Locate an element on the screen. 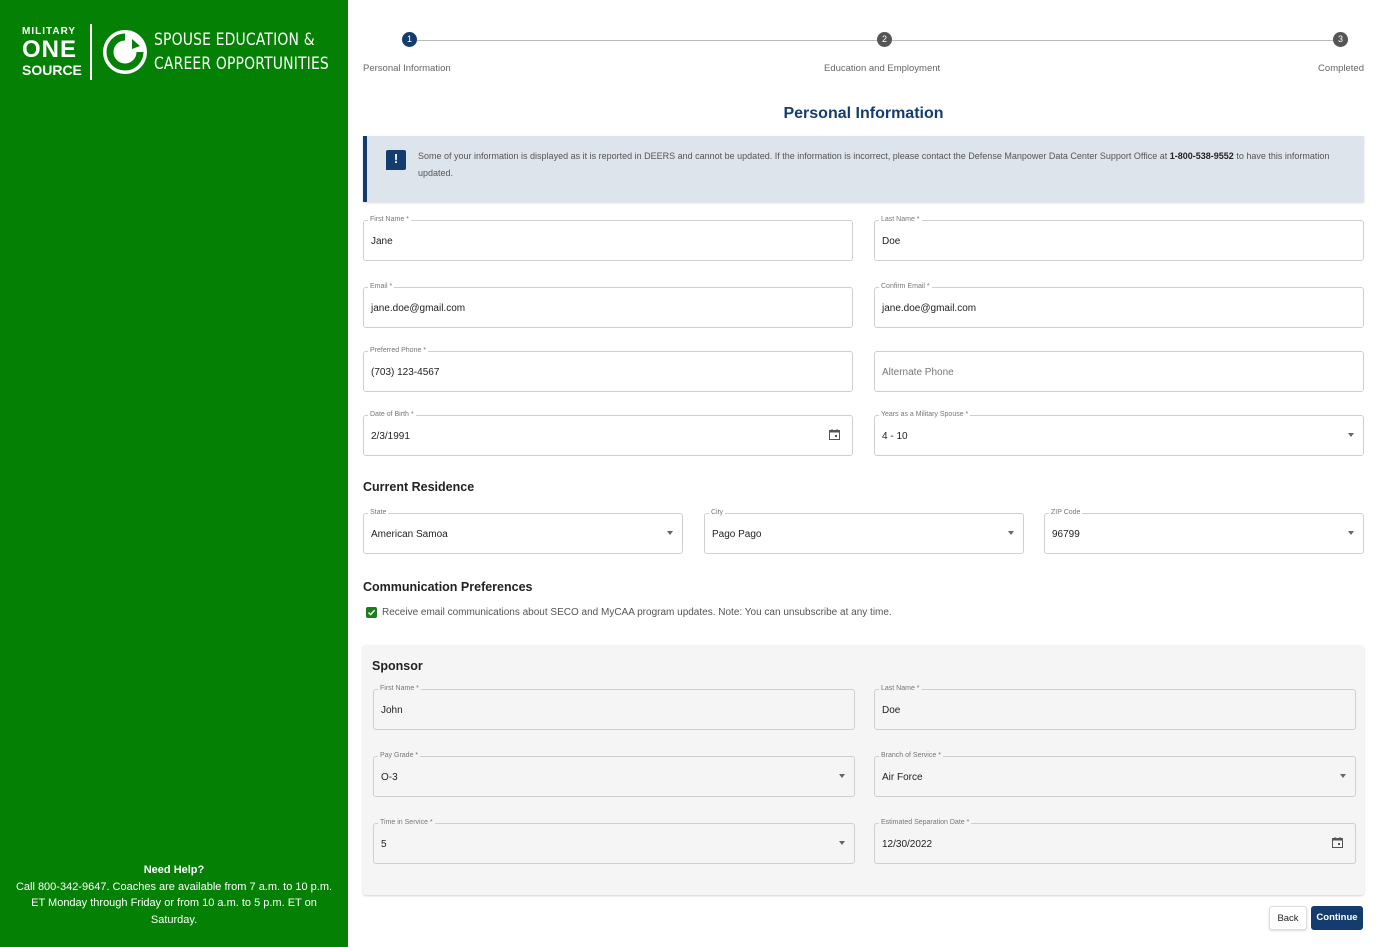 The width and height of the screenshot is (1383, 947). alternate-phone-field: Alternate Phone is located at coordinates (1119, 371).